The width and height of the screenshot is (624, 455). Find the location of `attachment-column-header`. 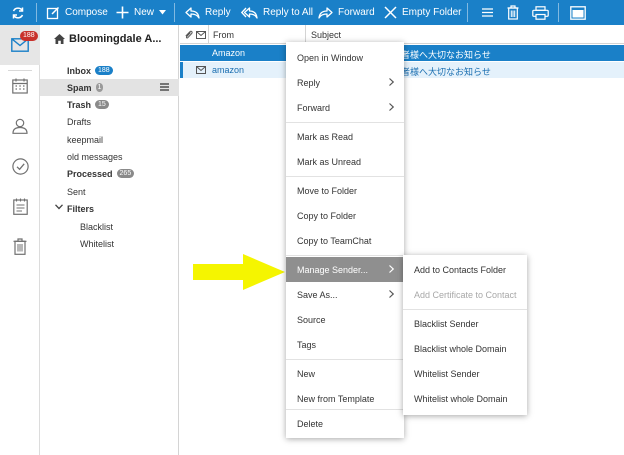

attachment-column-header is located at coordinates (188, 34).